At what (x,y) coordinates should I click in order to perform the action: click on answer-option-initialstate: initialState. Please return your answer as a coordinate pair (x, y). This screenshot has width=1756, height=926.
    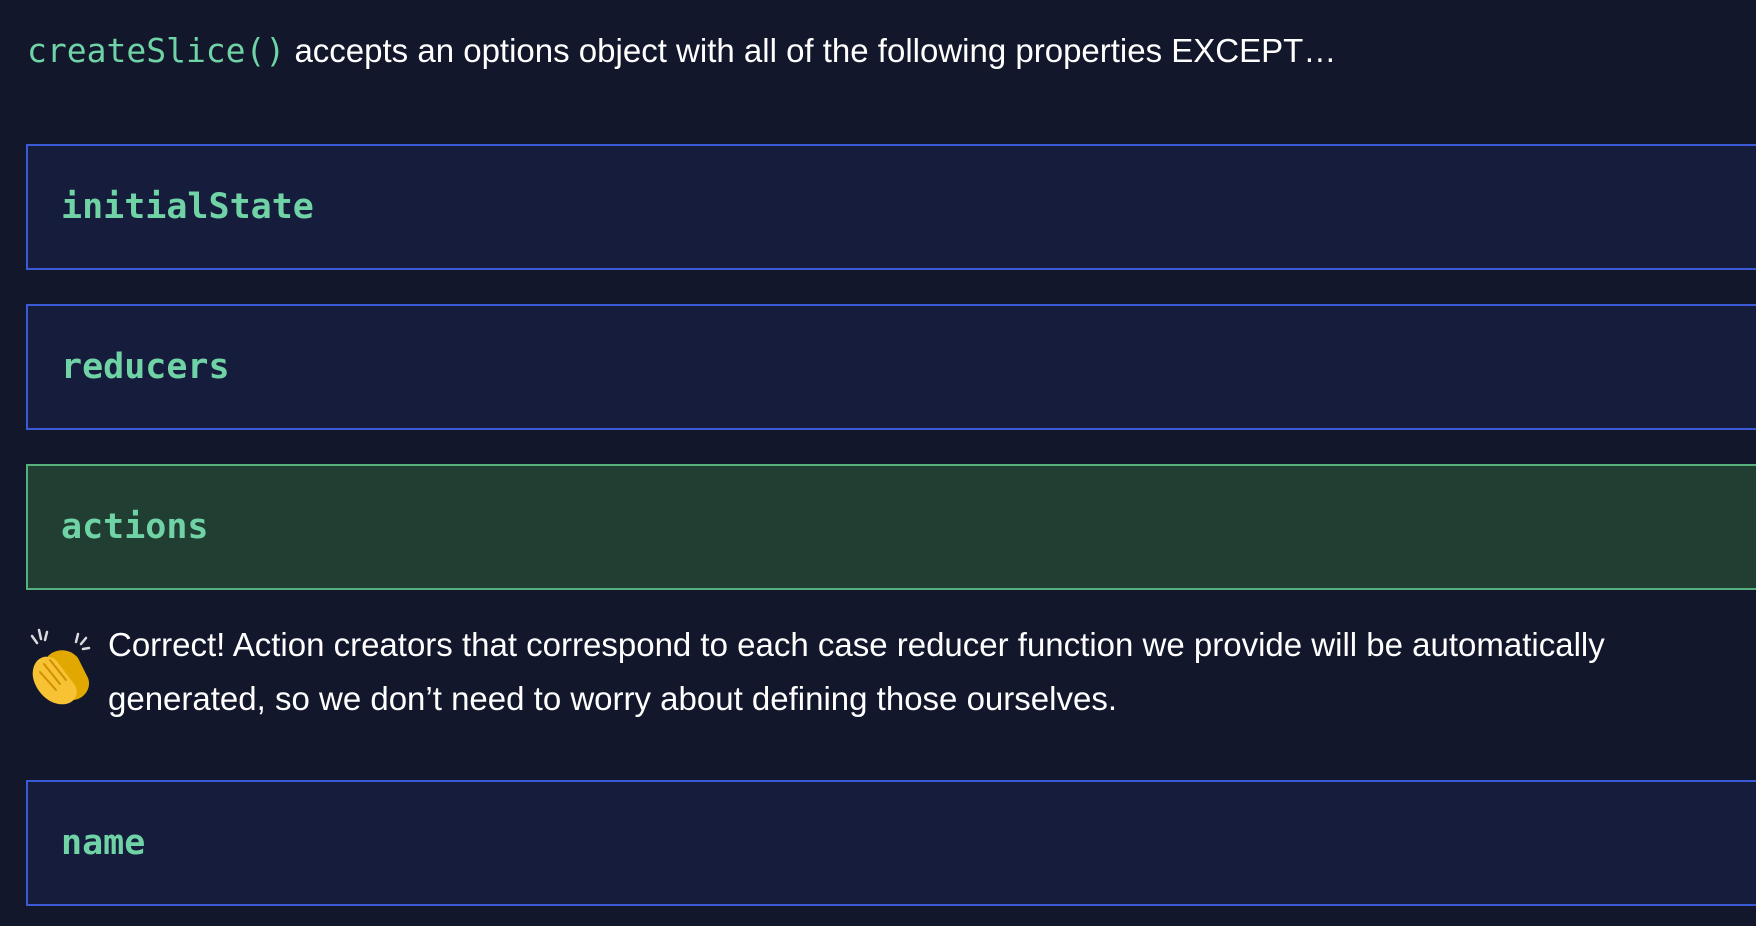
    Looking at the image, I should click on (891, 207).